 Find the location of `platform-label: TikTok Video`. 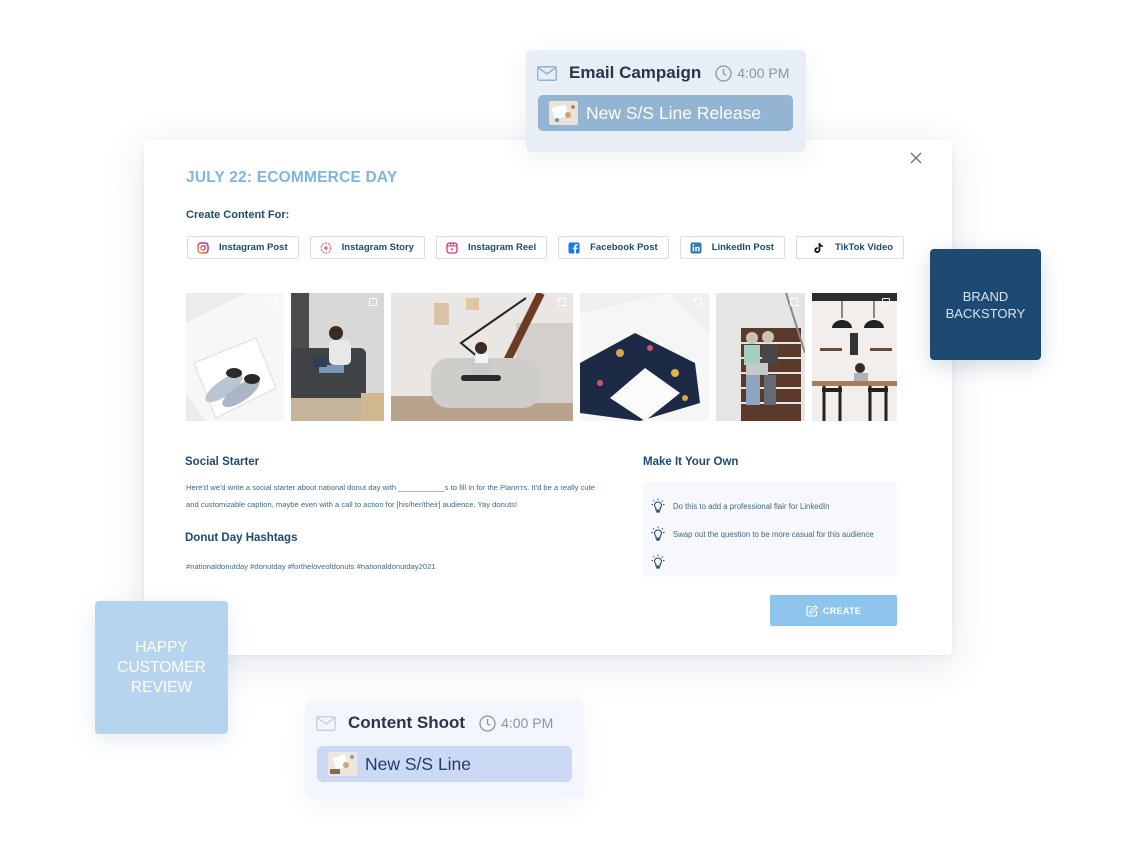

platform-label: TikTok Video is located at coordinates (864, 247).